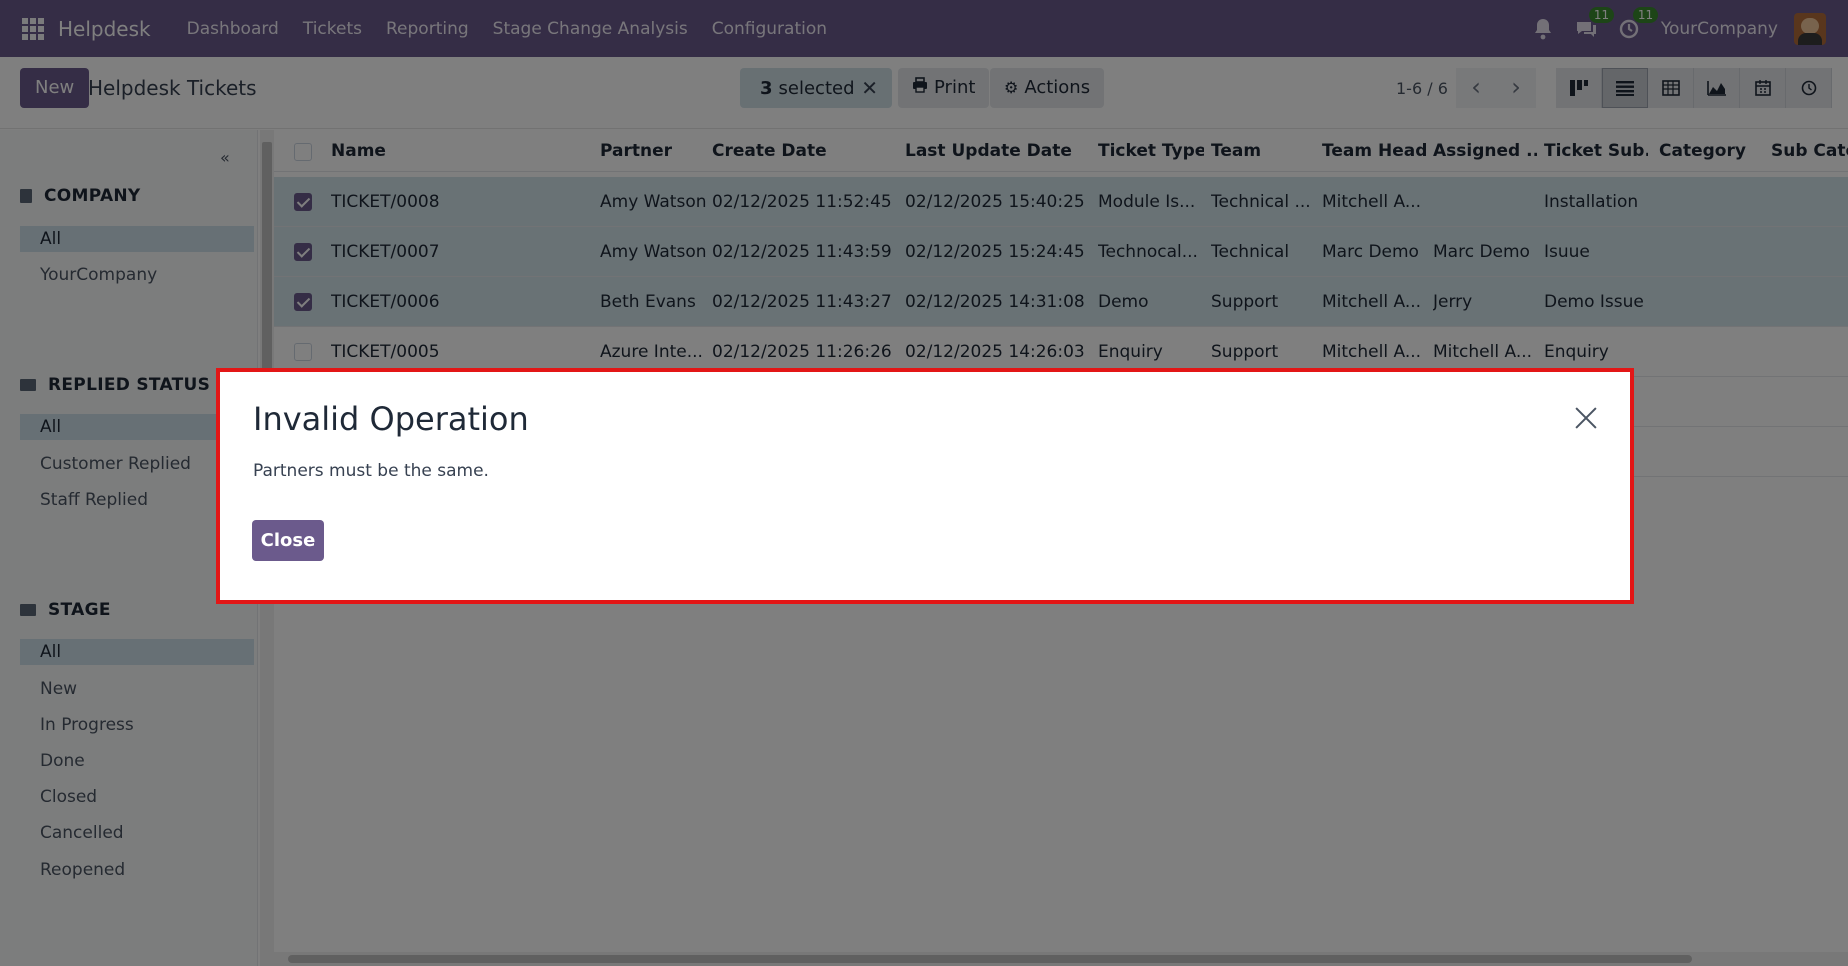 The width and height of the screenshot is (1848, 966). What do you see at coordinates (371, 471) in the screenshot?
I see `dialog-message: Partners must be the same.` at bounding box center [371, 471].